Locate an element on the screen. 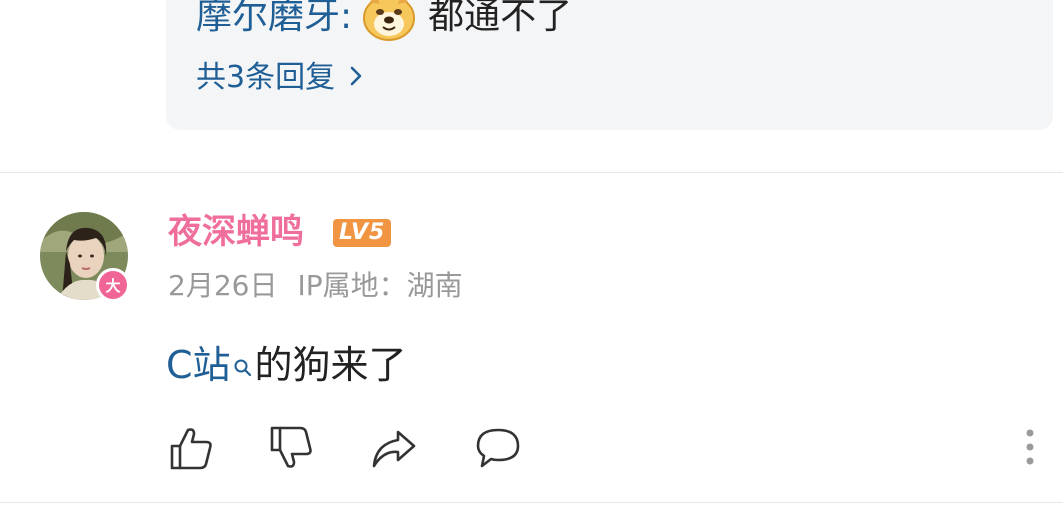 Image resolution: width=1063 pixels, height=514 pixels. search-icon is located at coordinates (243, 359).